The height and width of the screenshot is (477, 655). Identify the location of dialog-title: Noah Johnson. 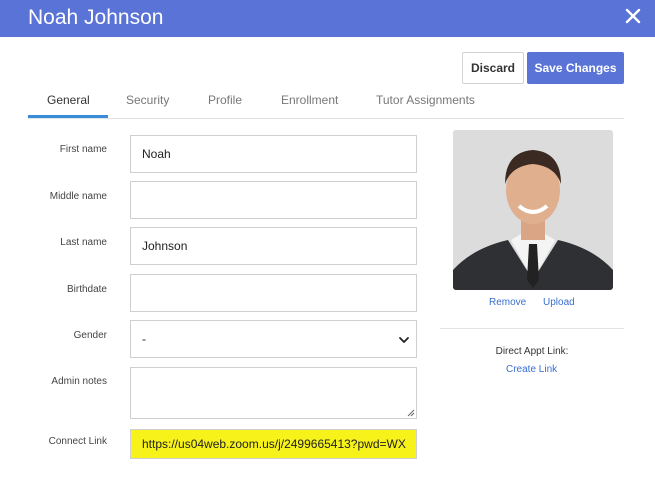
(96, 17).